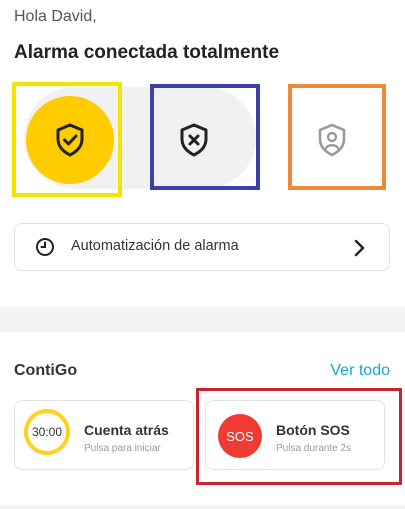 This screenshot has width=405, height=509. Describe the element at coordinates (360, 371) in the screenshot. I see `see-all-link: Ver todo` at that location.